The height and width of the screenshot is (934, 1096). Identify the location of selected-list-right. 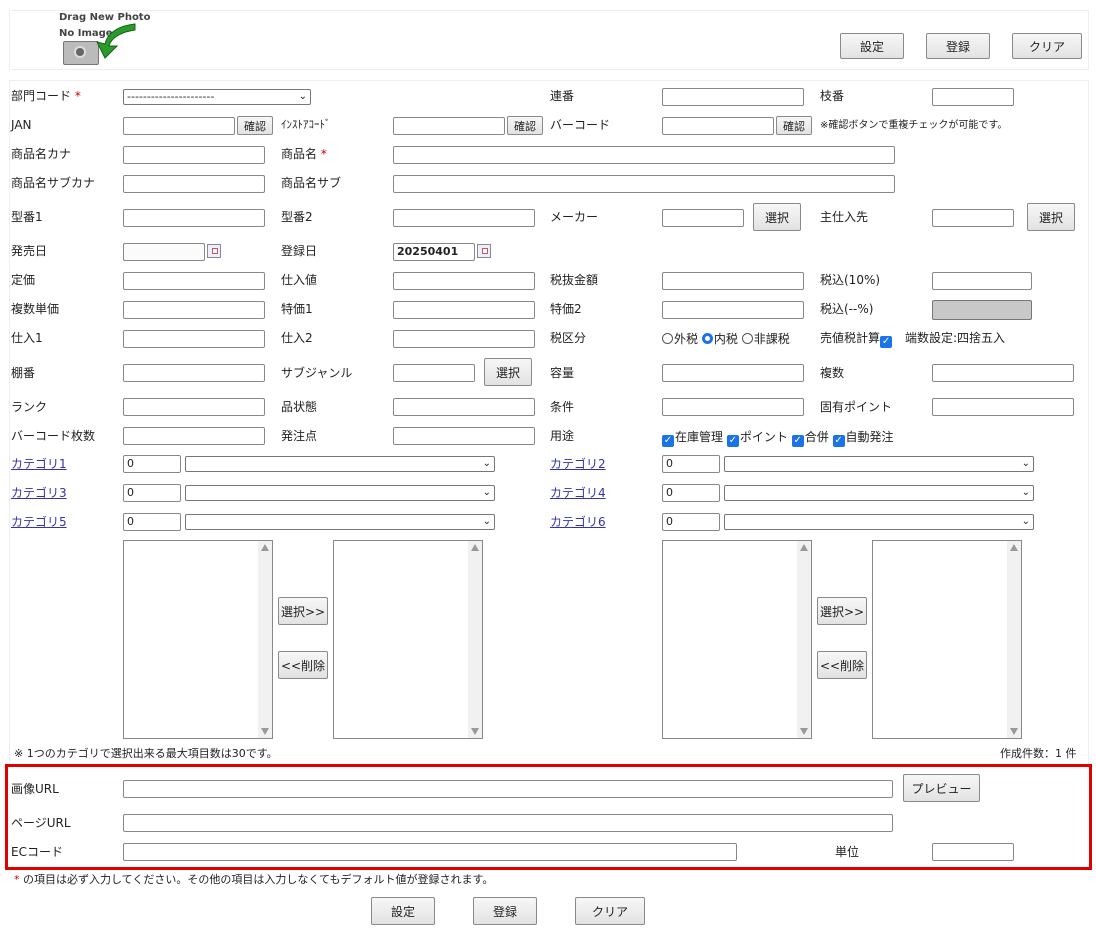
(947, 639).